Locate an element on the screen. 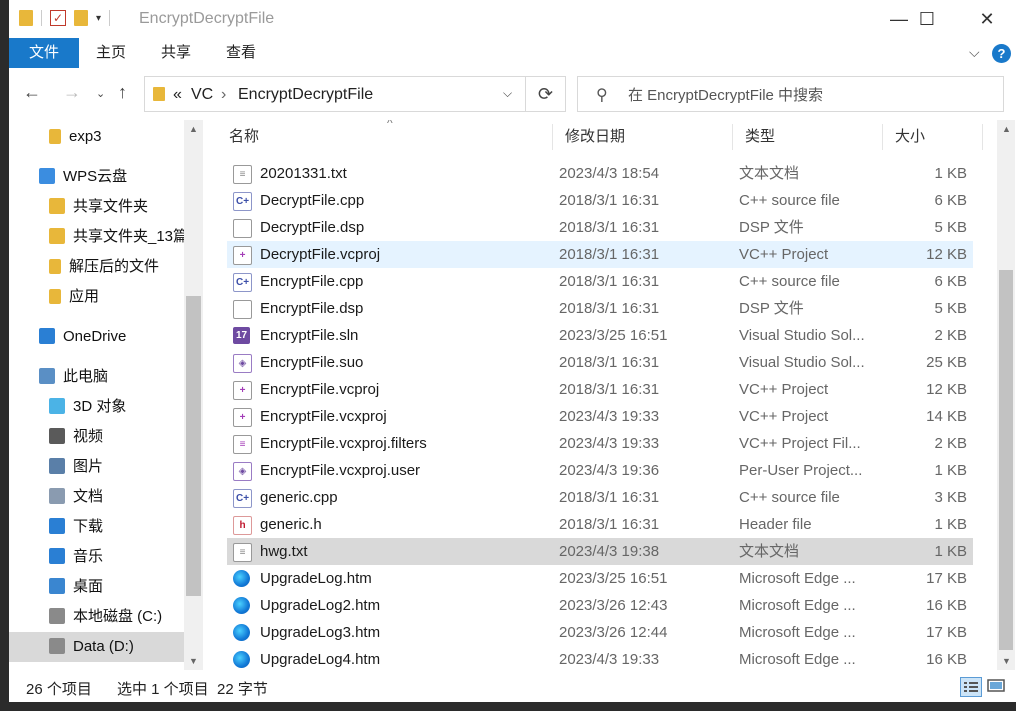 Image resolution: width=1025 pixels, height=711 pixels. nav-item-6: OneDrive is located at coordinates (82, 337).